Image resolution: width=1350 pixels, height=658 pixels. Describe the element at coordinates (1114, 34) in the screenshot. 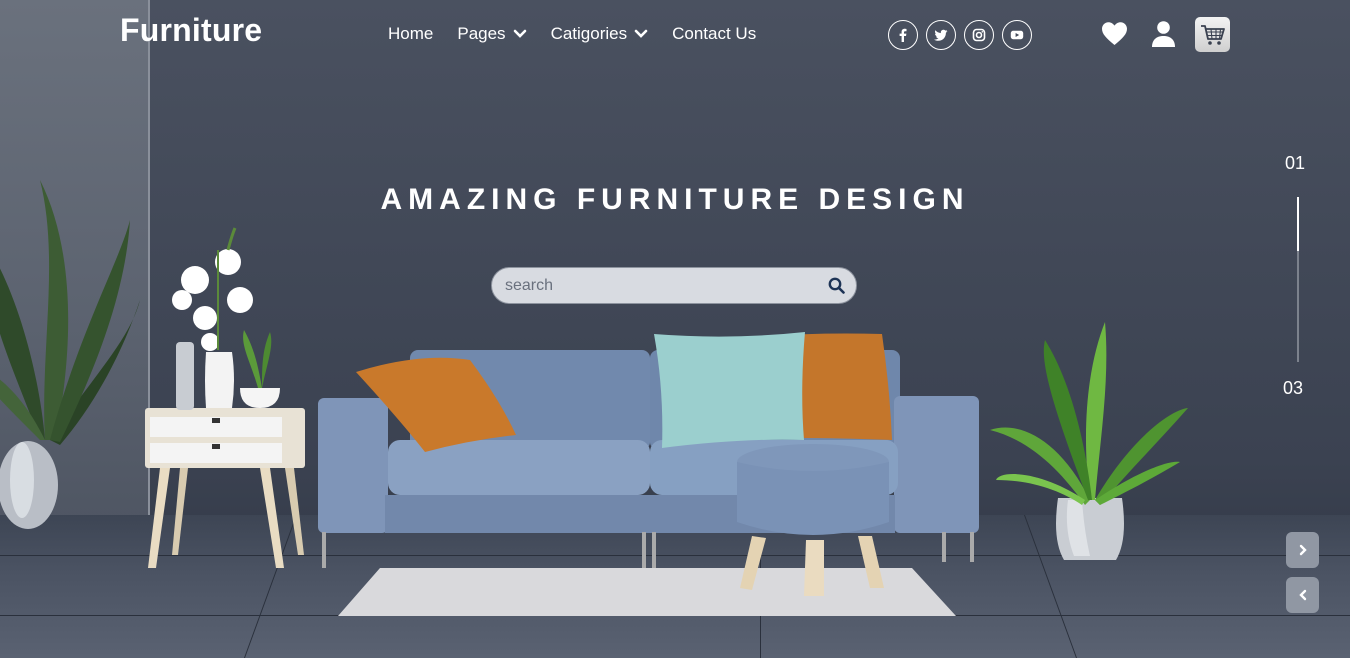

I see `heart-icon` at that location.